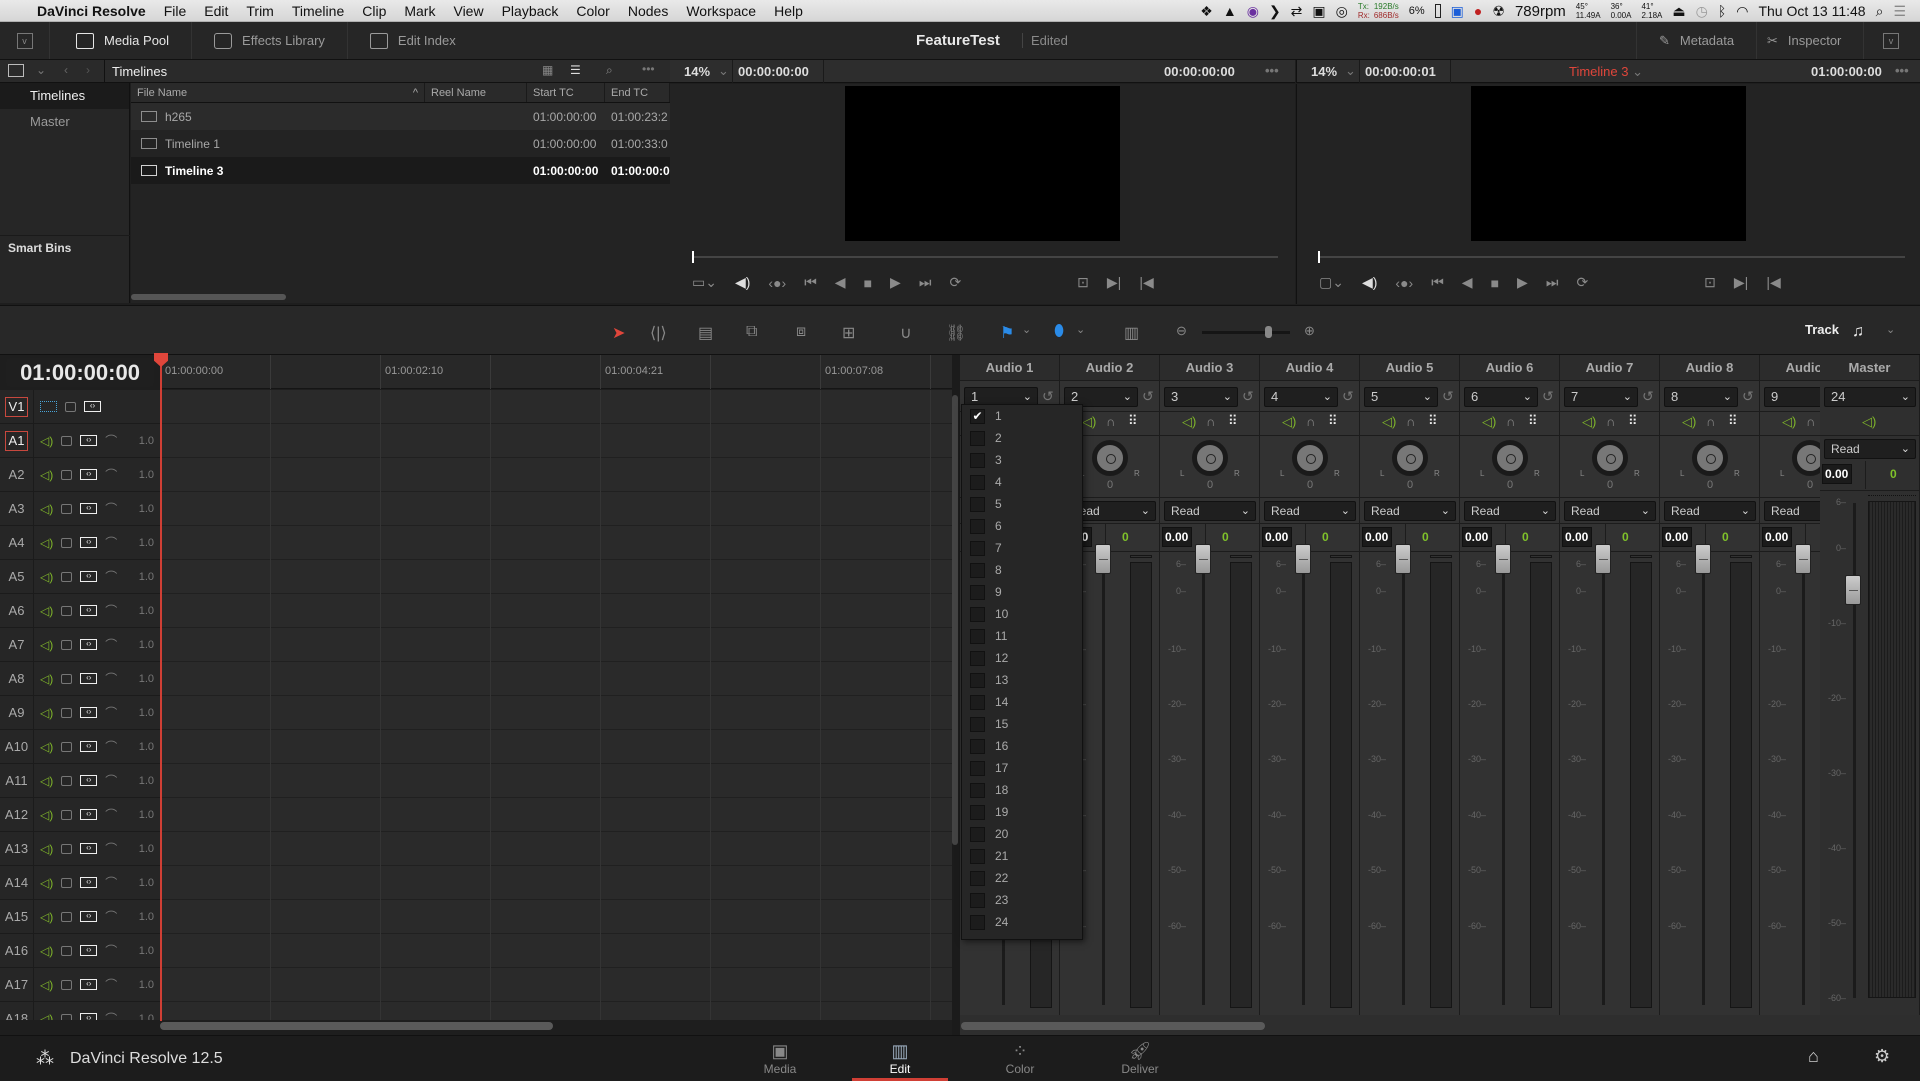 This screenshot has height=1081, width=1920. I want to click on media-pool-scrollbar, so click(208, 297).